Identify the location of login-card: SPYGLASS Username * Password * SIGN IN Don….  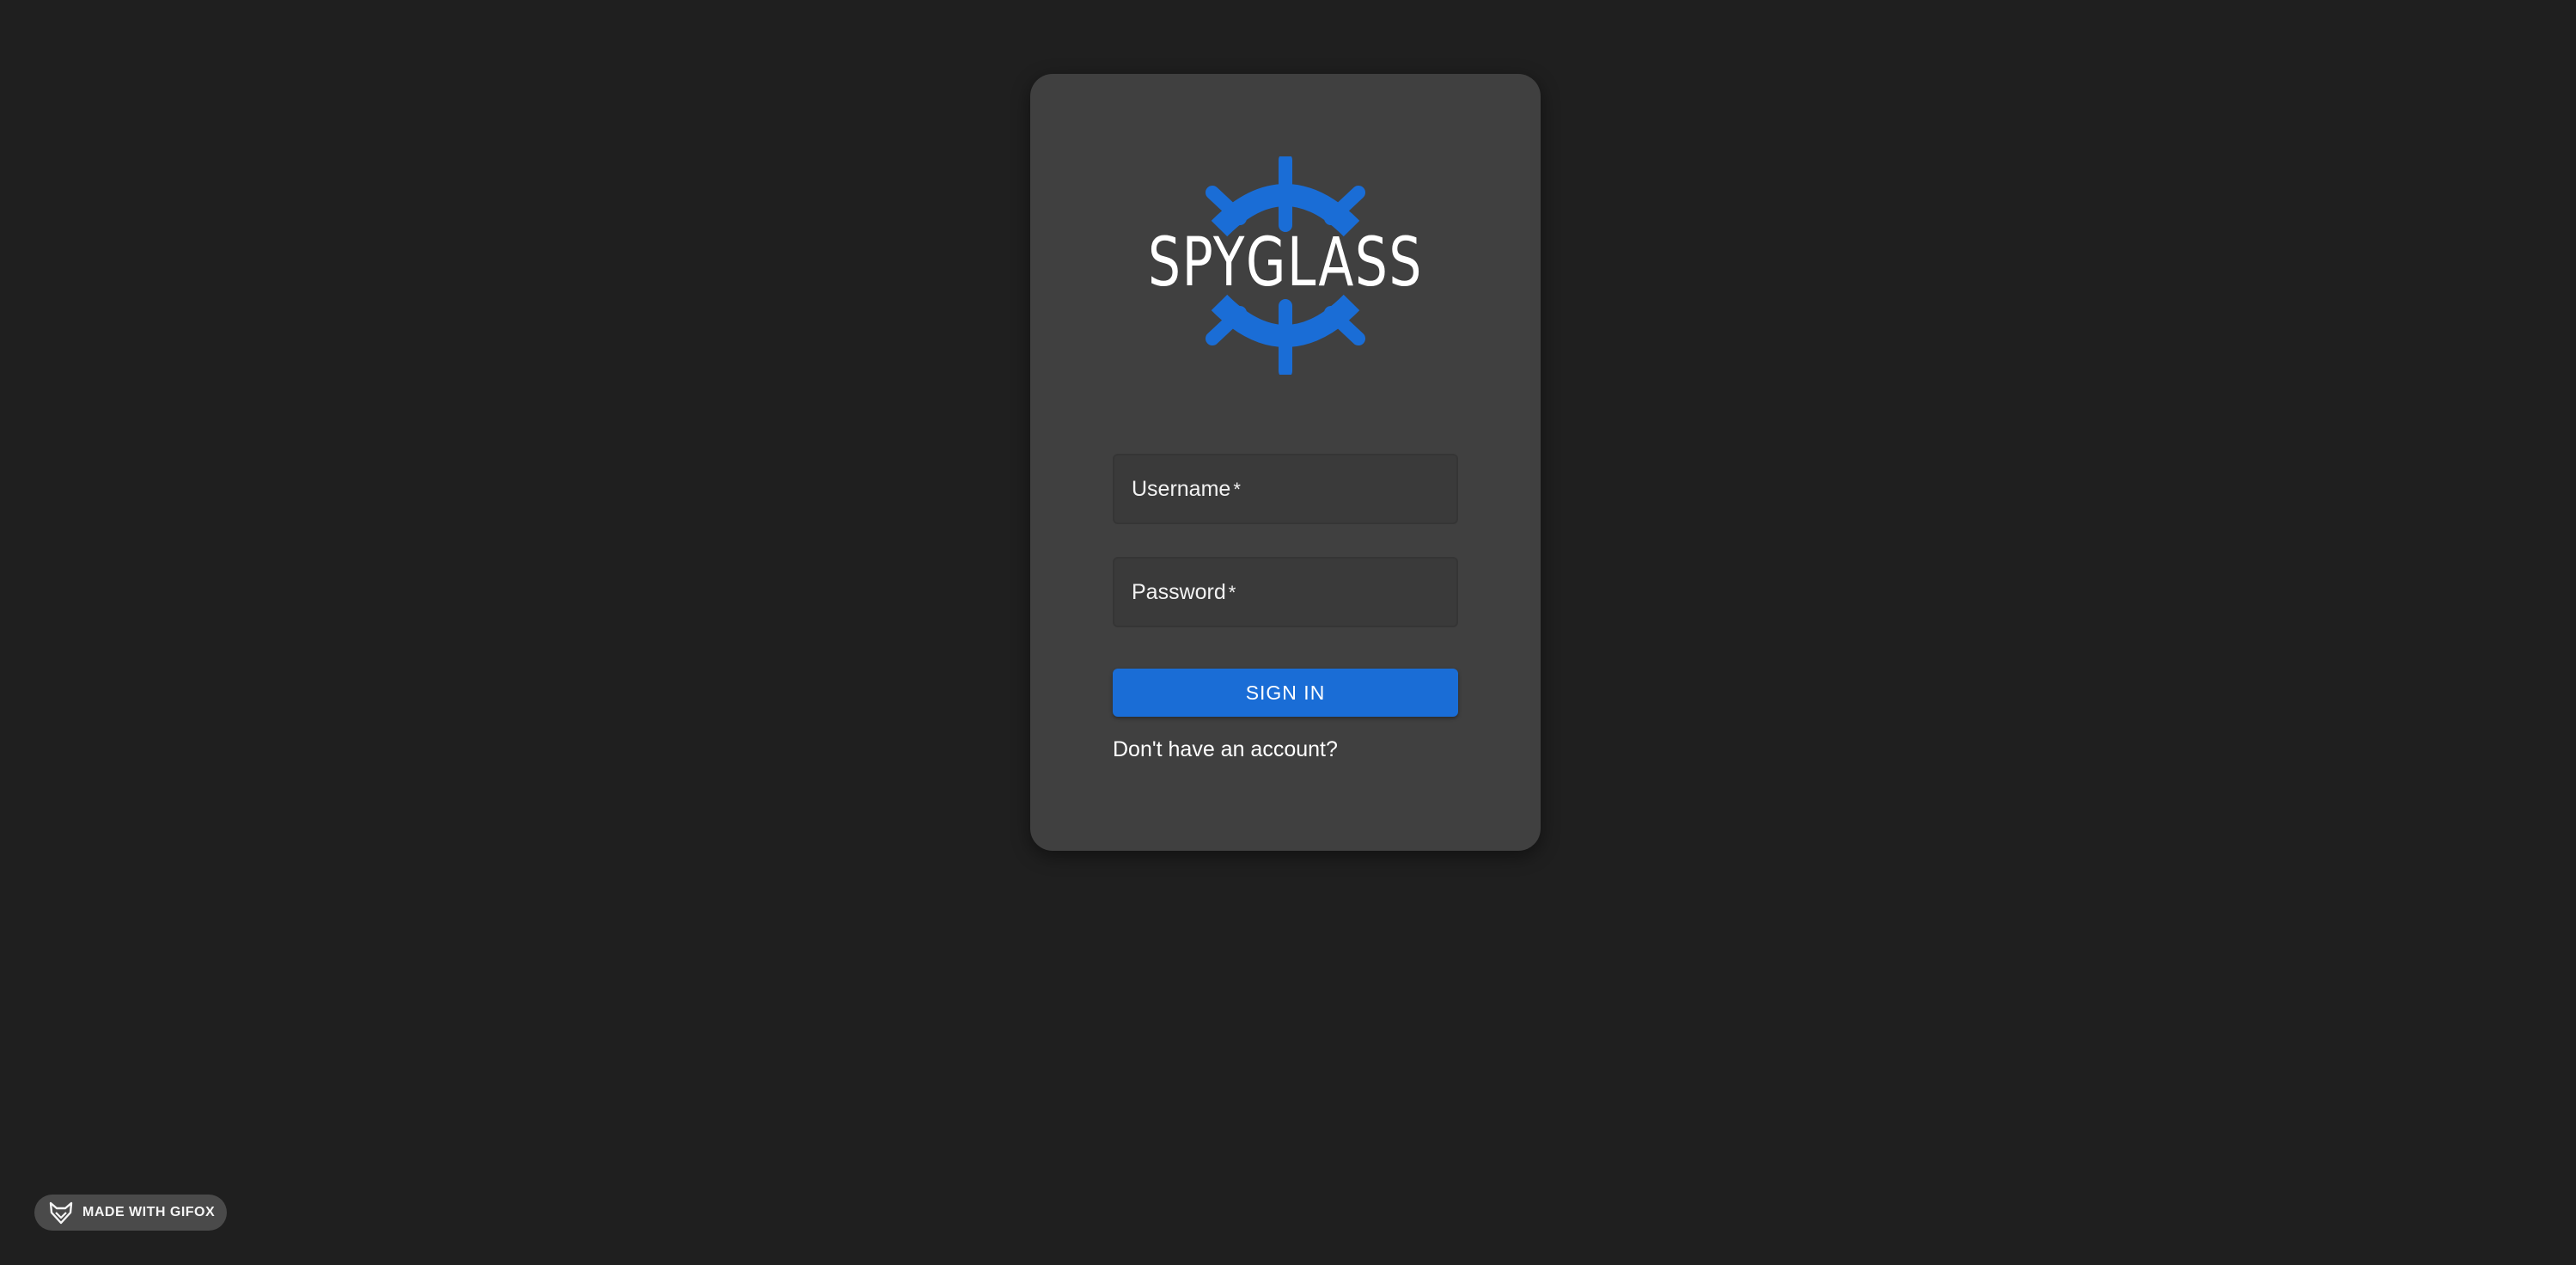
(1285, 462).